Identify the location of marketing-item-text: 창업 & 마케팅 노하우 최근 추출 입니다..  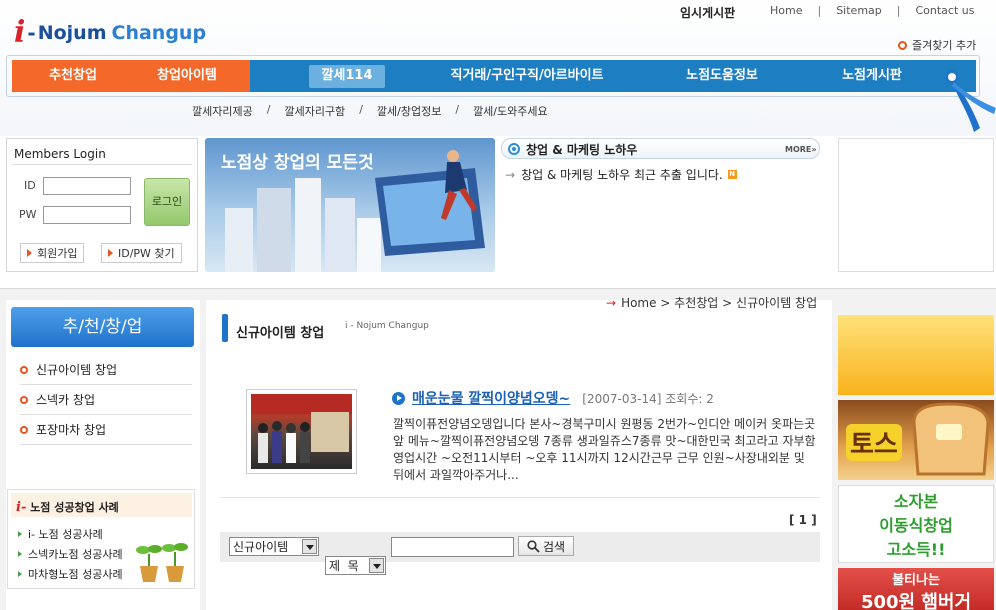
(622, 175).